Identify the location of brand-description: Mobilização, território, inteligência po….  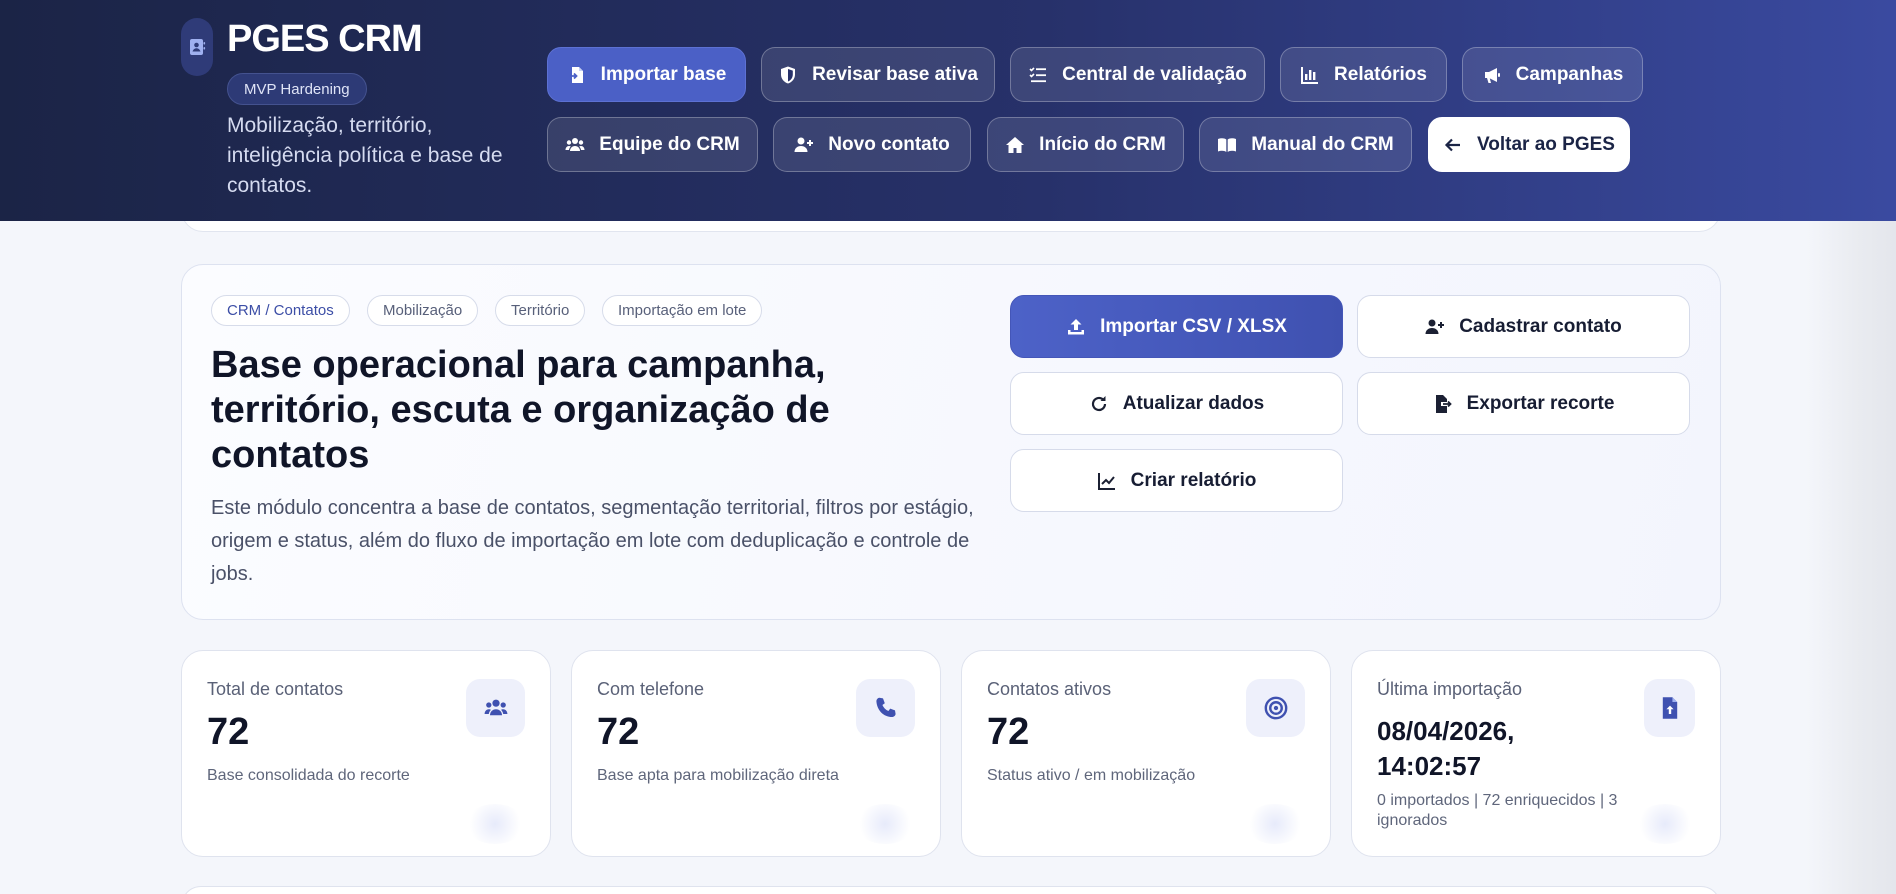
(365, 155).